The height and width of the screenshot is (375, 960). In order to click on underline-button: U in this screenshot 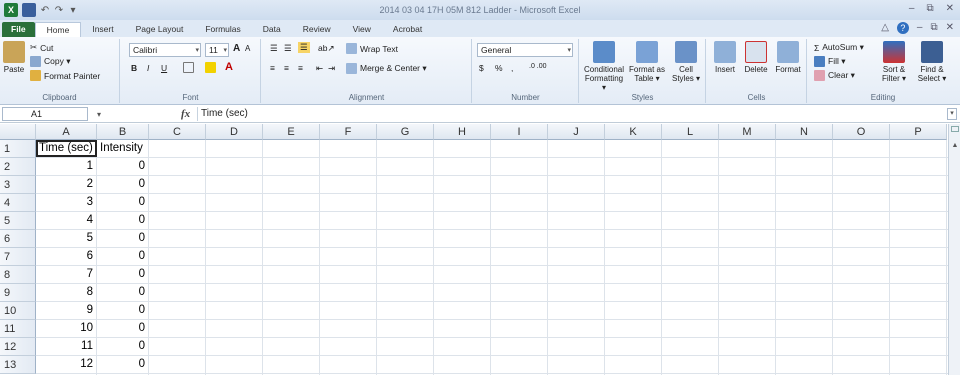, I will do `click(164, 68)`.